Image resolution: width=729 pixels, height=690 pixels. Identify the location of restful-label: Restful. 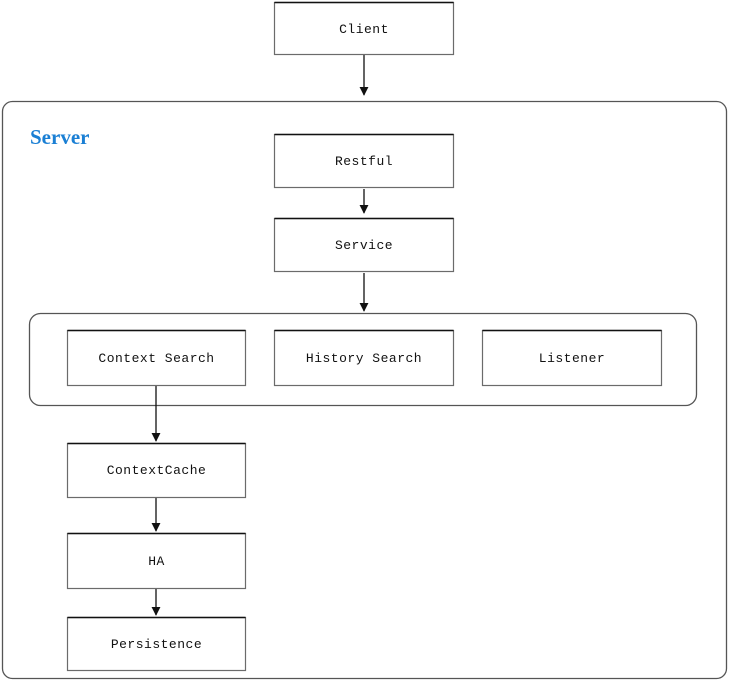
(364, 161).